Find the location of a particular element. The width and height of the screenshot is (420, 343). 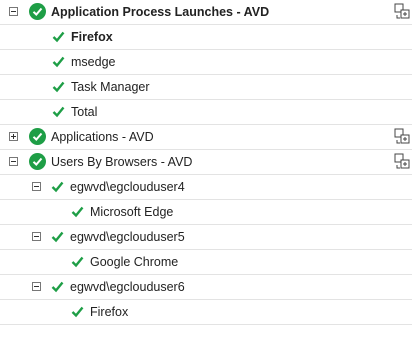

tree-row-child: Firefox is located at coordinates (206, 37).